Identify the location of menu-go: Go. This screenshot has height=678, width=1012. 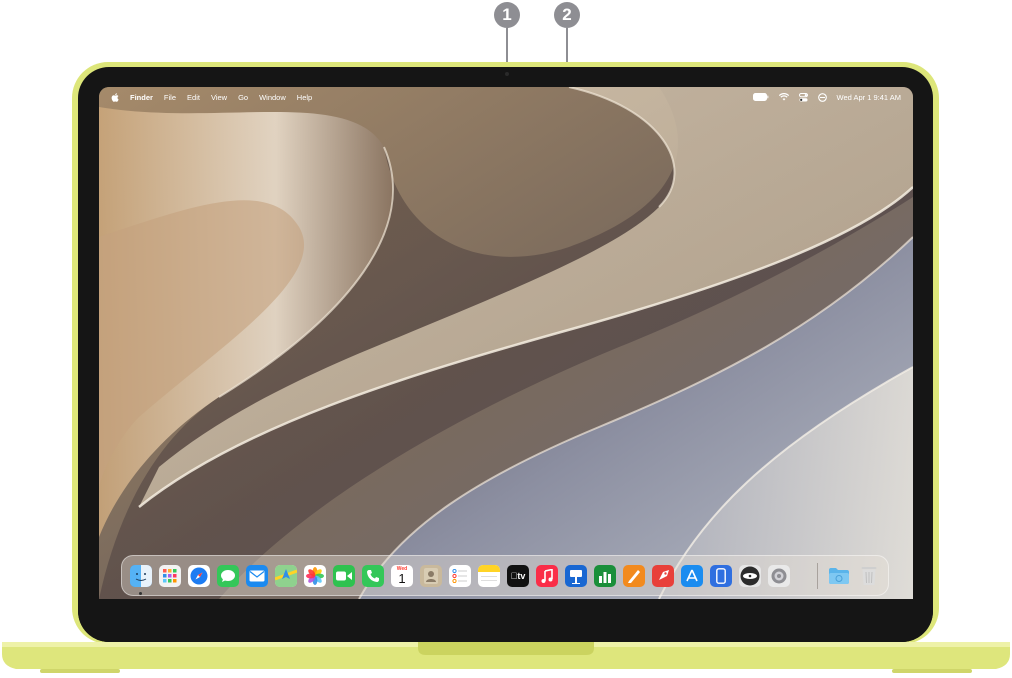
(243, 97).